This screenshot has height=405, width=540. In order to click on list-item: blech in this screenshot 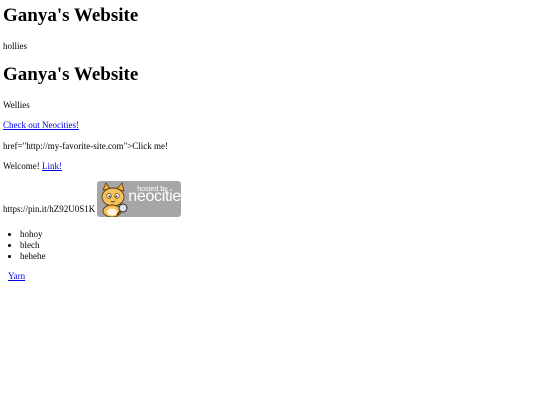, I will do `click(32, 245)`.